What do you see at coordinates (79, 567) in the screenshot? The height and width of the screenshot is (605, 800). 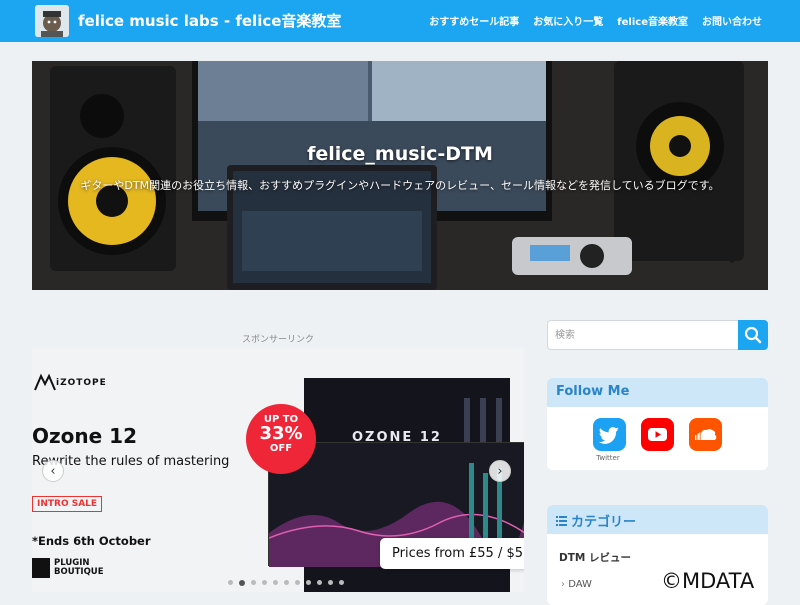 I see `ad-seller: PLUGIN BOUTIQUE` at bounding box center [79, 567].